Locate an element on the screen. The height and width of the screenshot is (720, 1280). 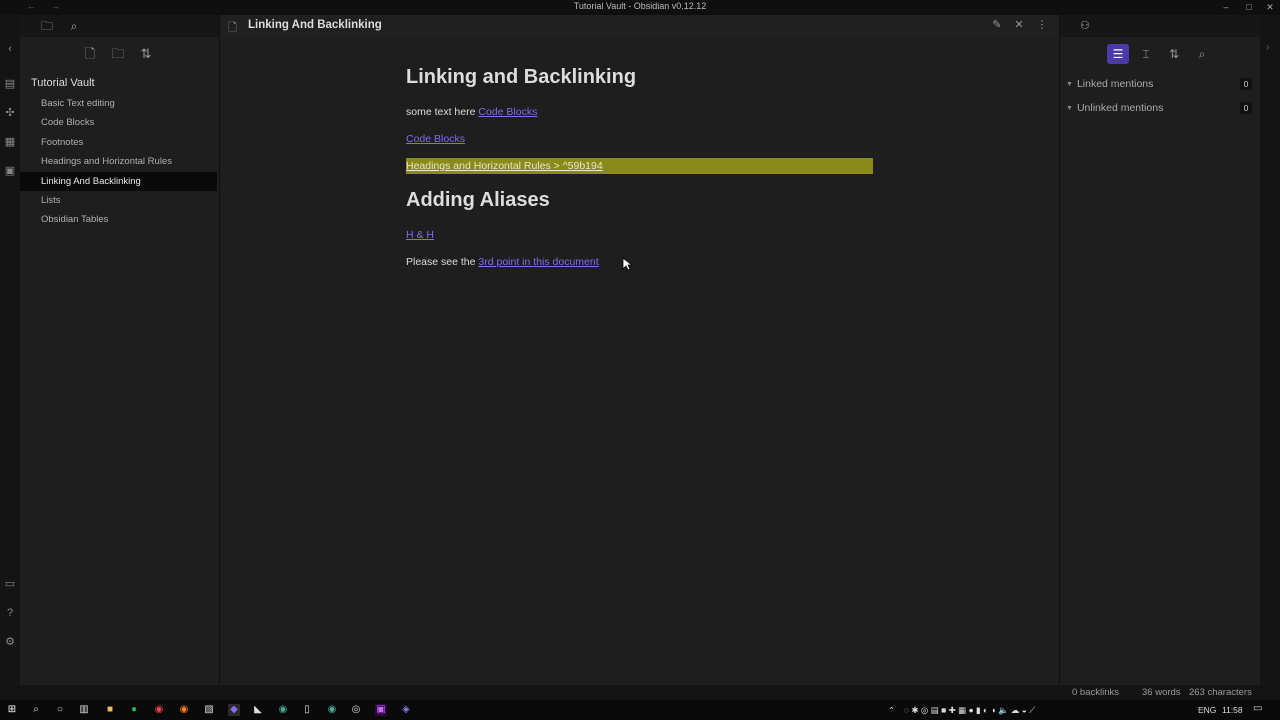
status-bar: 0 backlinks 36 words 263 characters is located at coordinates (640, 692).